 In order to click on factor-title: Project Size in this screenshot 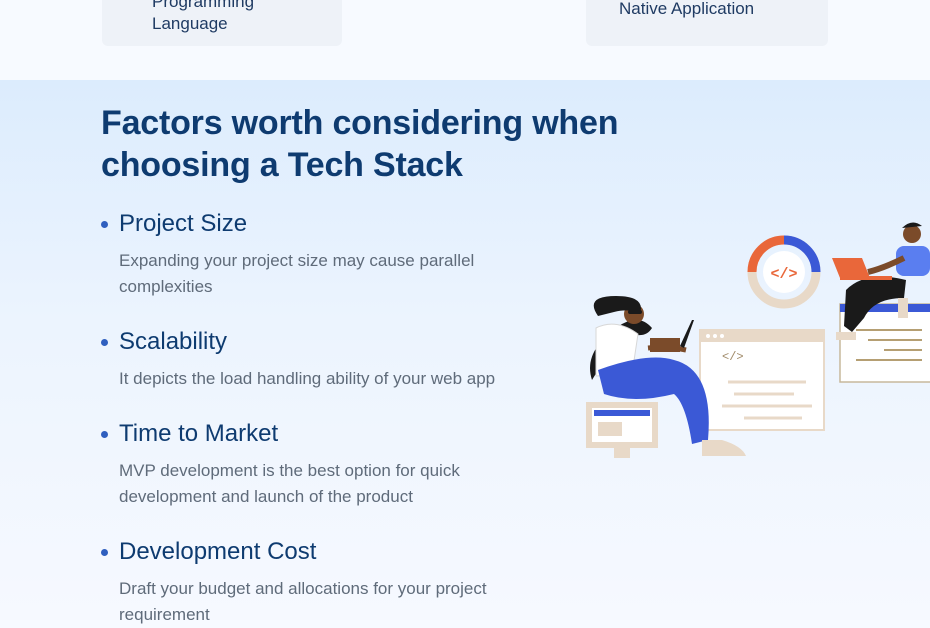, I will do `click(183, 223)`.